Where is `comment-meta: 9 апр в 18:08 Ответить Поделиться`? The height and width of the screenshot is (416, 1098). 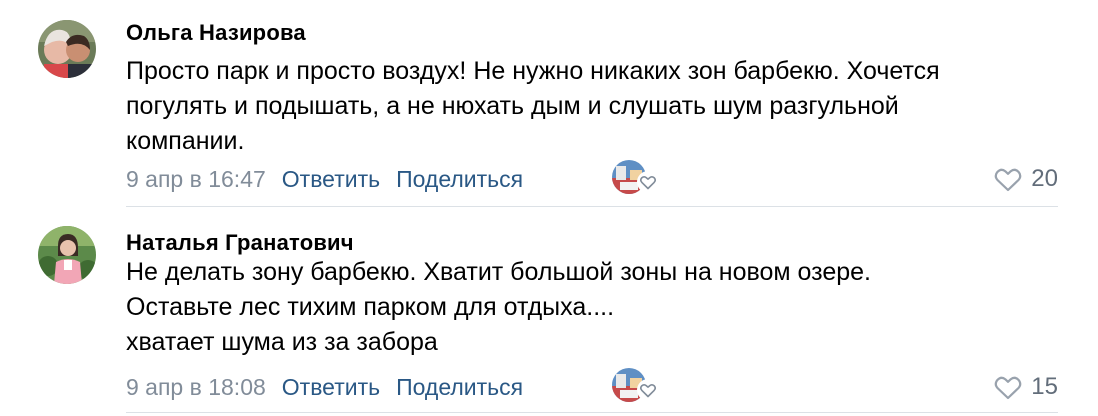 comment-meta: 9 апр в 18:08 Ответить Поделиться is located at coordinates (332, 387).